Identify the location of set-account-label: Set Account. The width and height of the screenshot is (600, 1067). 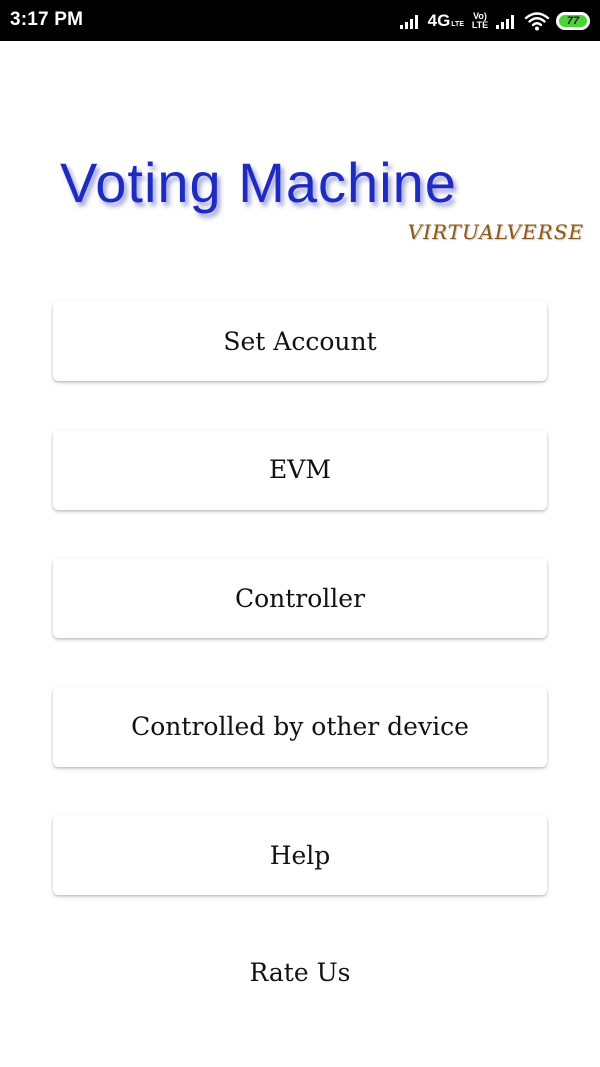
(300, 341).